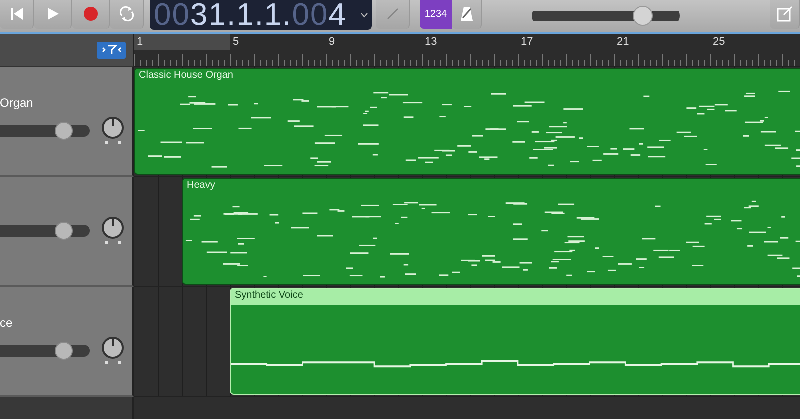  What do you see at coordinates (515, 297) in the screenshot?
I see `region-name: Synthetic Voice` at bounding box center [515, 297].